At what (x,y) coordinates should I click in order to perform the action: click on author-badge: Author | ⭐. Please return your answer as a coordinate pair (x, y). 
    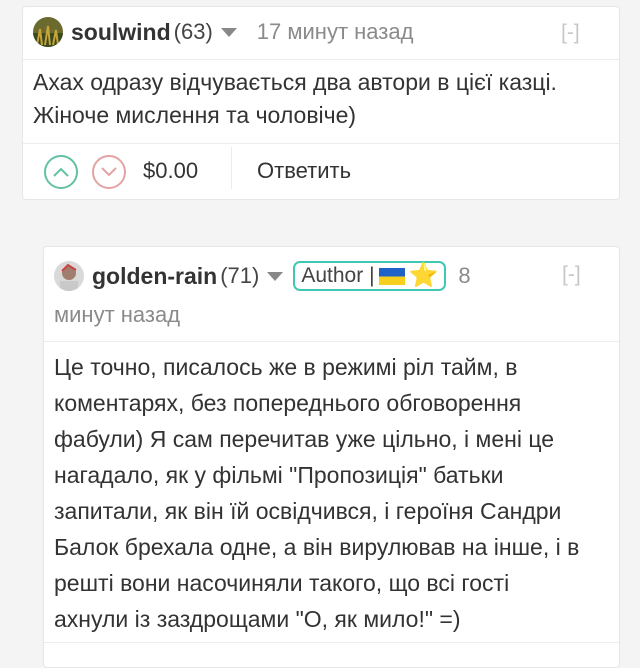
    Looking at the image, I should click on (370, 276).